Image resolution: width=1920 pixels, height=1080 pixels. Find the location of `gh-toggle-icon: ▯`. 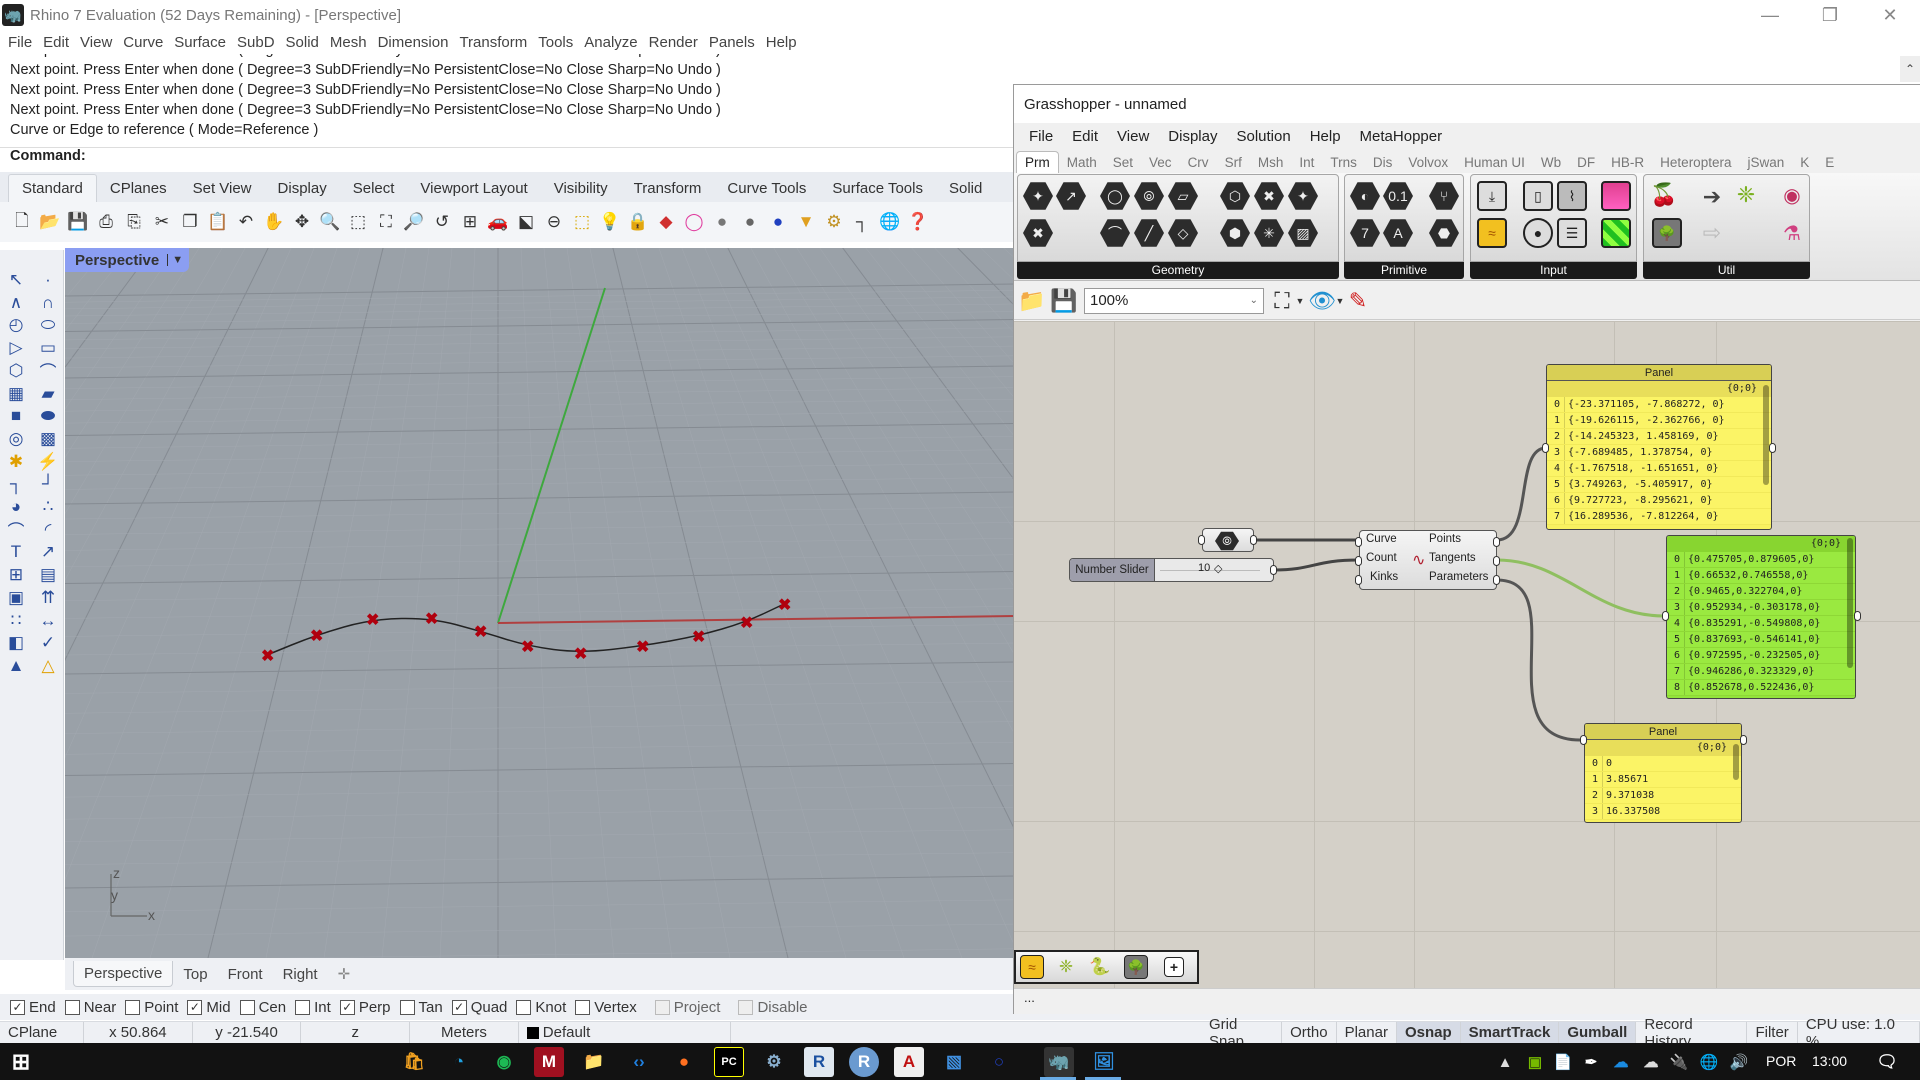

gh-toggle-icon: ▯ is located at coordinates (1538, 196).